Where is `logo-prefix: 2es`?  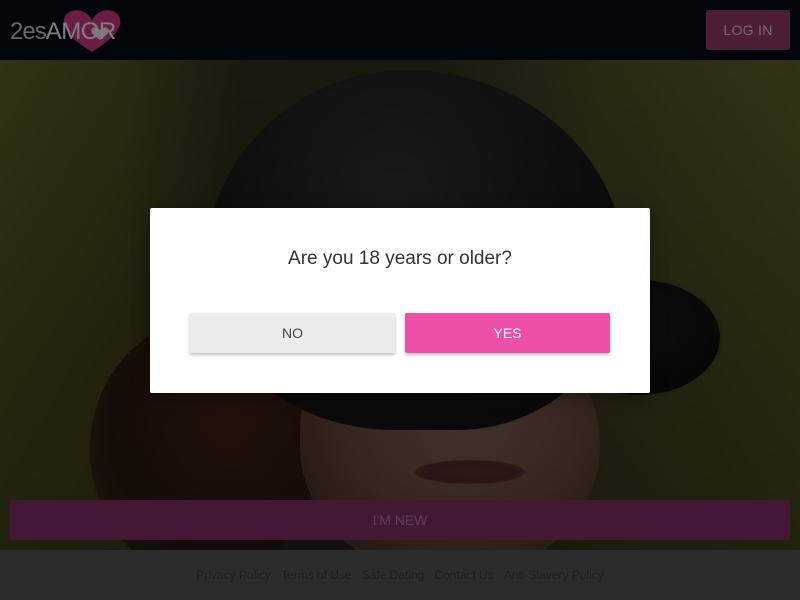 logo-prefix: 2es is located at coordinates (28, 31).